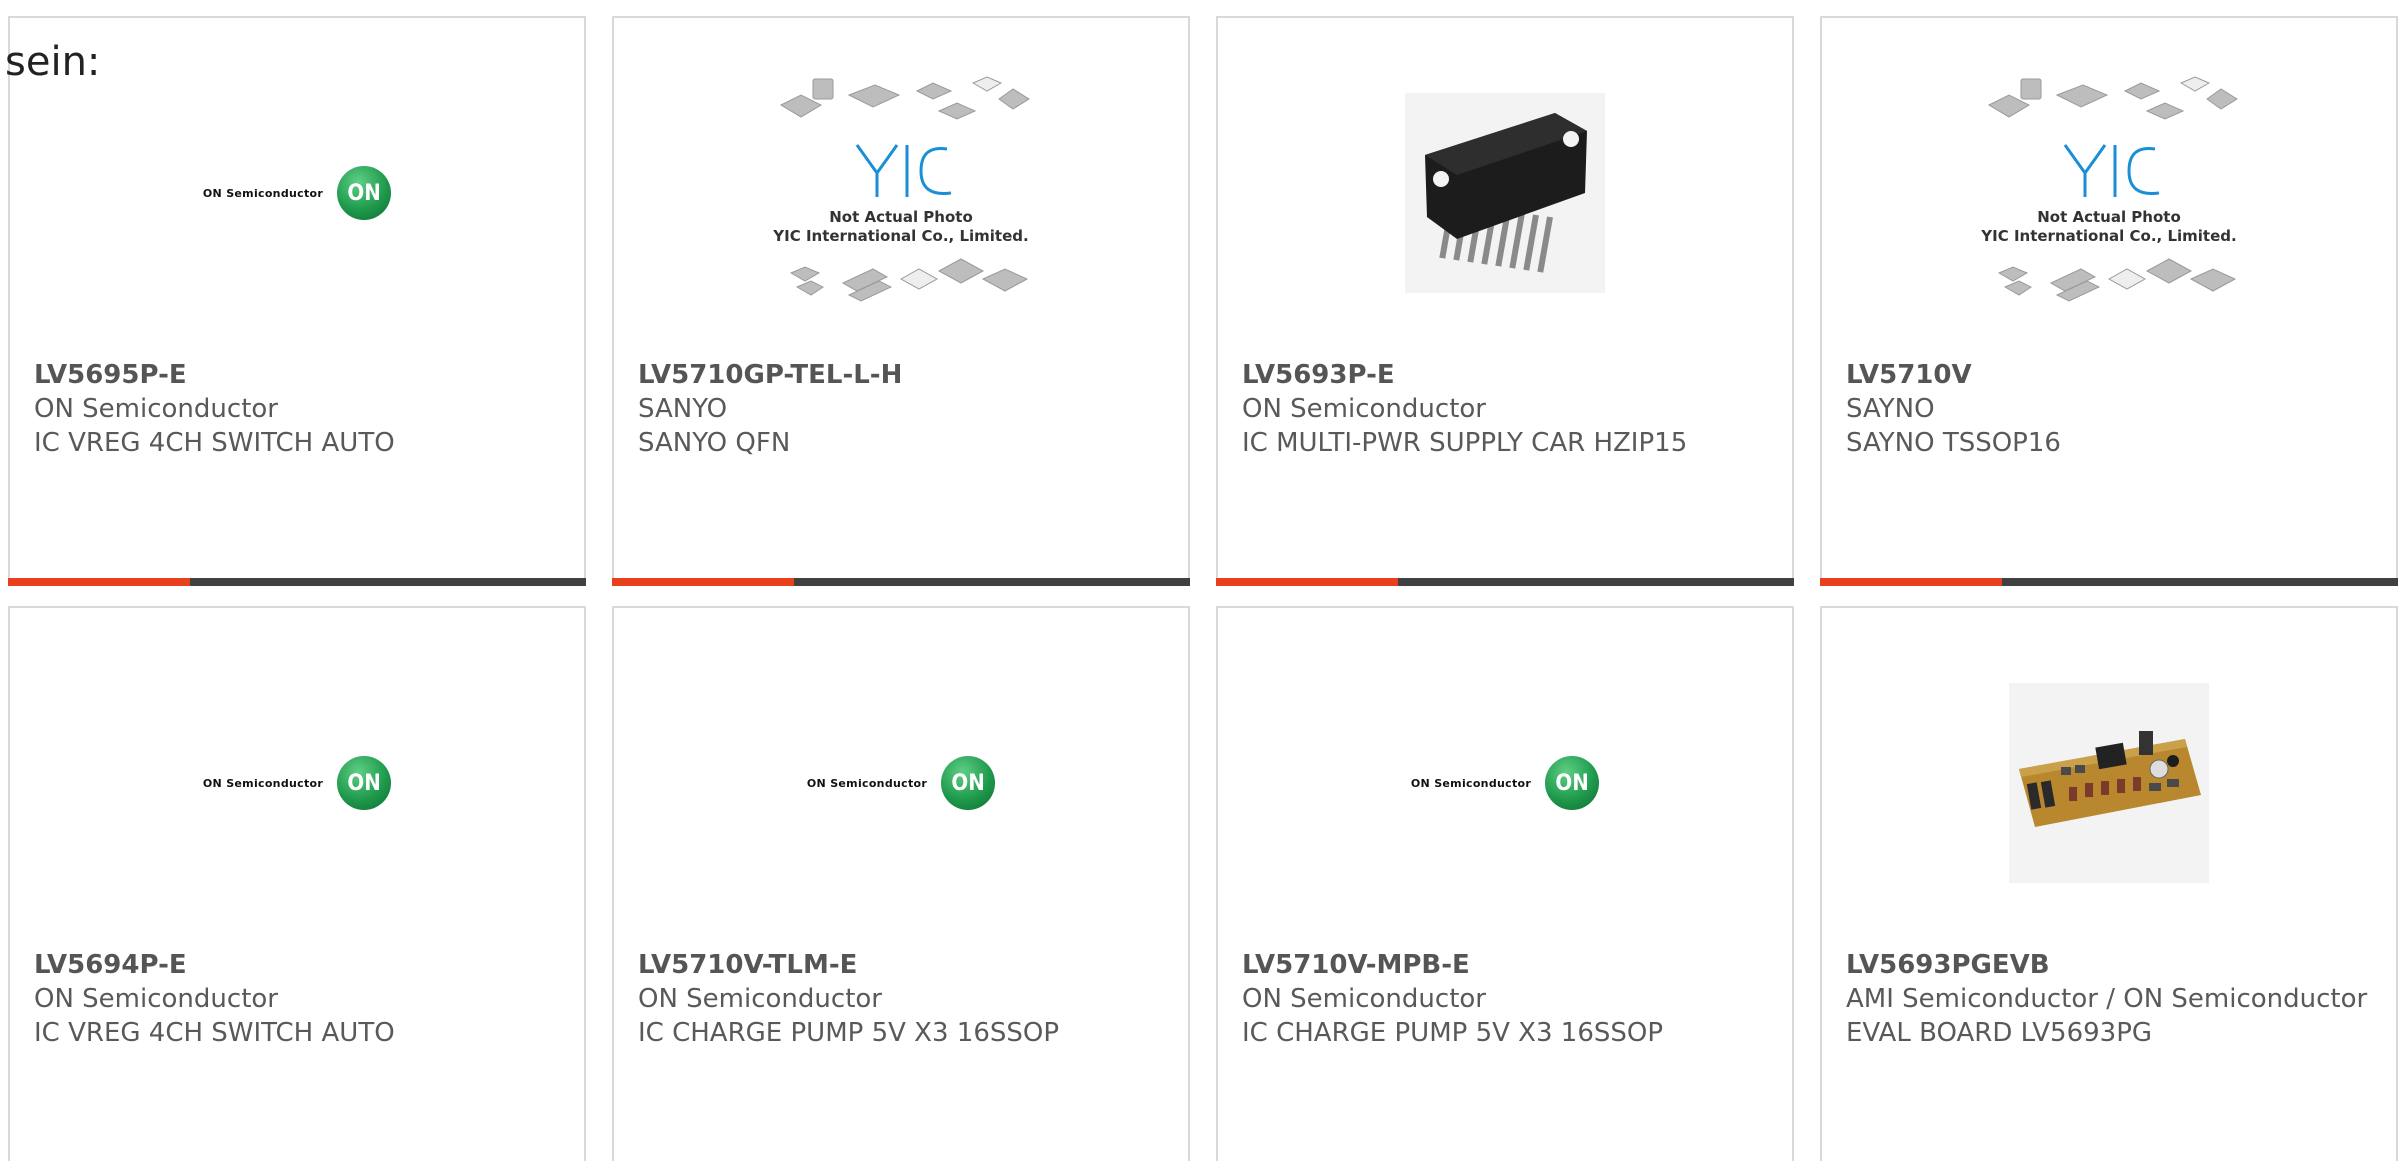  What do you see at coordinates (297, 965) in the screenshot?
I see `part-number: LV5694P-E` at bounding box center [297, 965].